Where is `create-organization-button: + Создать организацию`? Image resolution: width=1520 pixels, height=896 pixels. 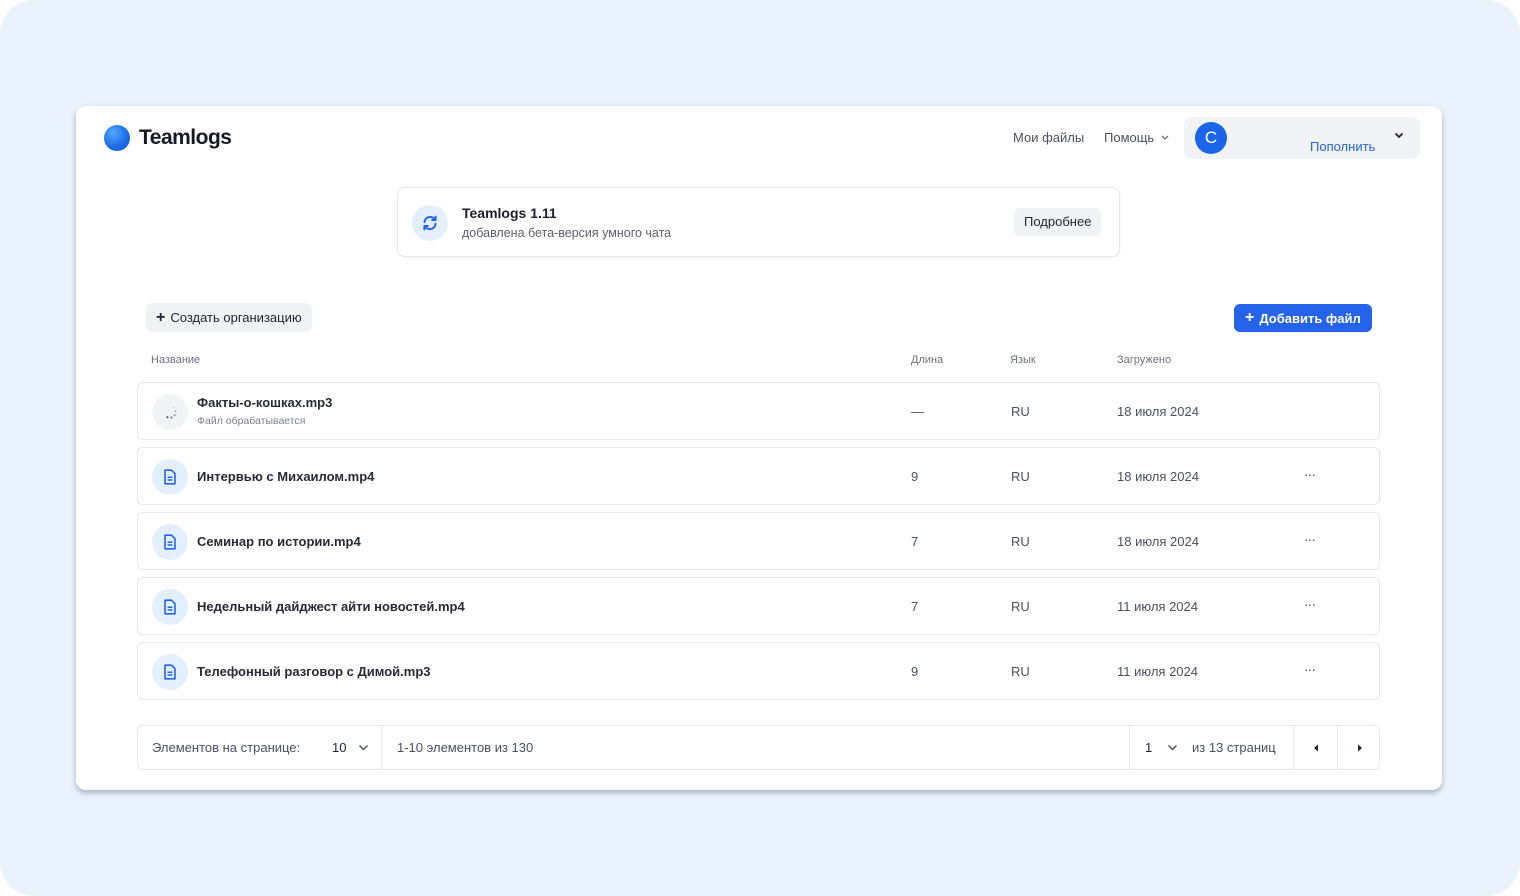 create-organization-button: + Создать организацию is located at coordinates (229, 317).